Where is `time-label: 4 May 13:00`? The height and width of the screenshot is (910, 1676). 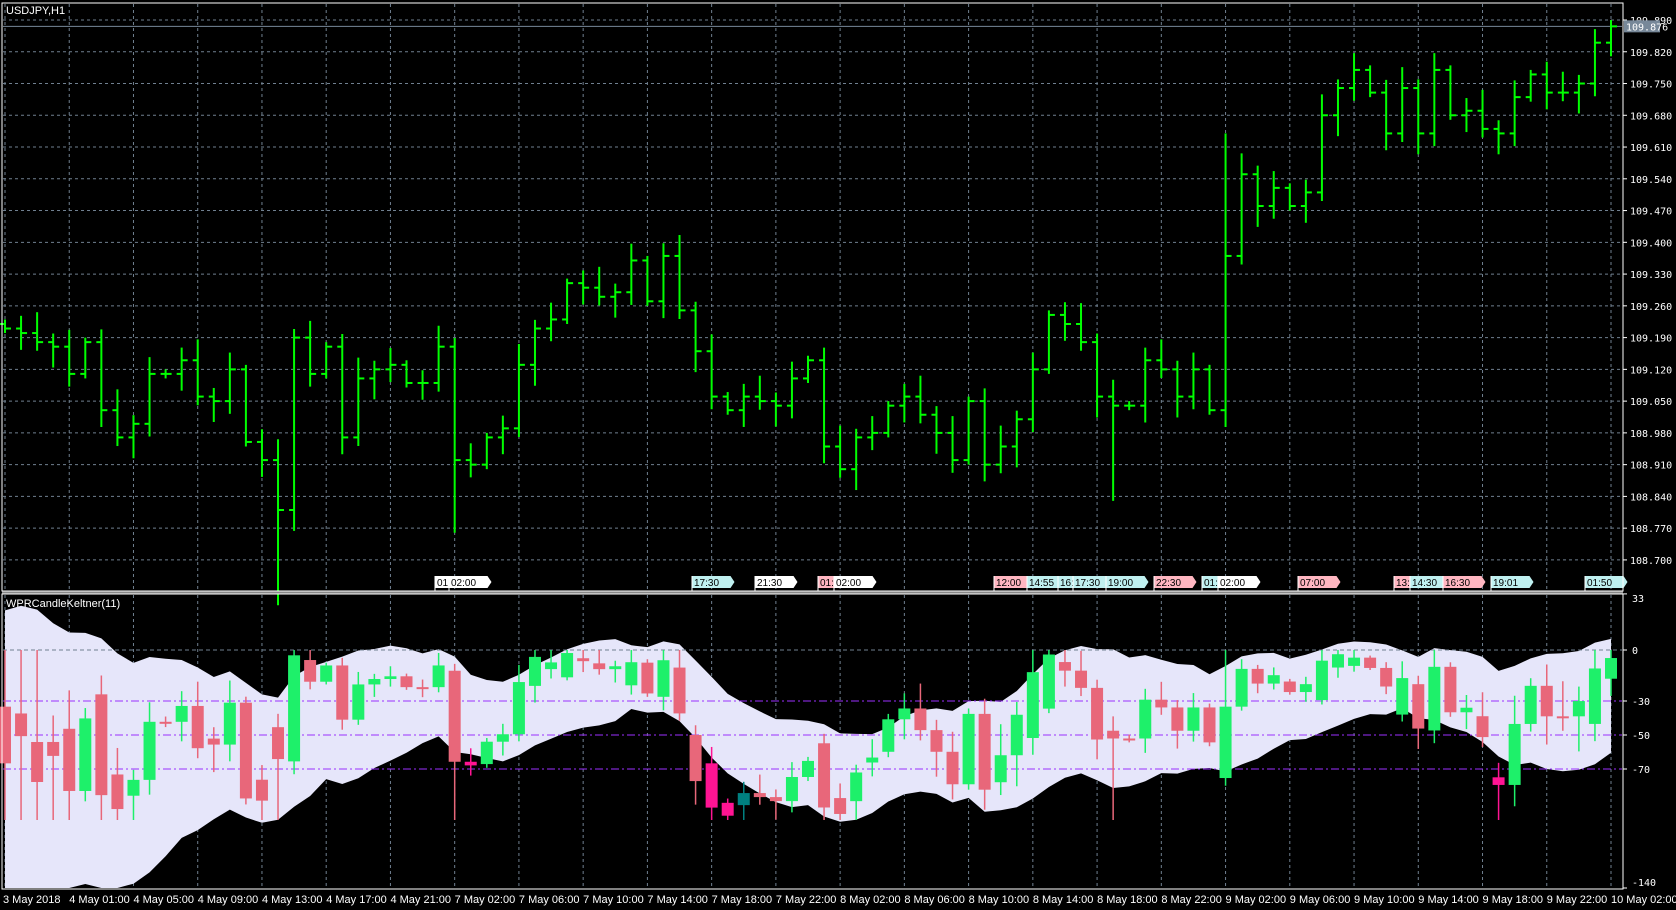 time-label: 4 May 13:00 is located at coordinates (292, 900).